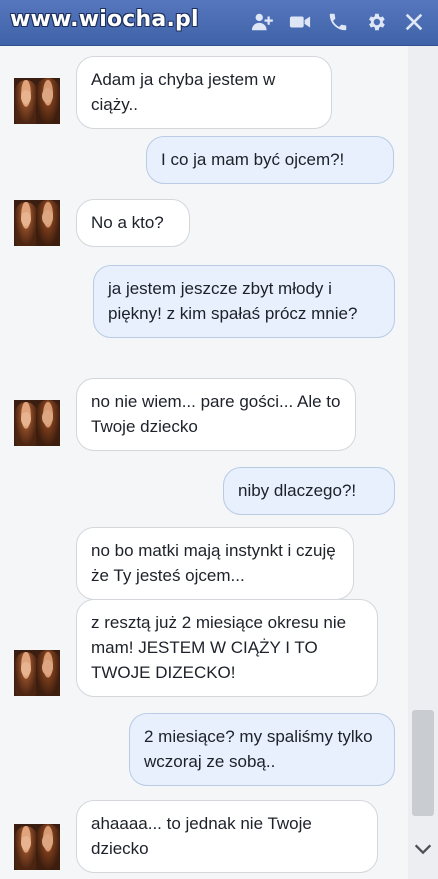  What do you see at coordinates (300, 22) in the screenshot?
I see `video-call-icon` at bounding box center [300, 22].